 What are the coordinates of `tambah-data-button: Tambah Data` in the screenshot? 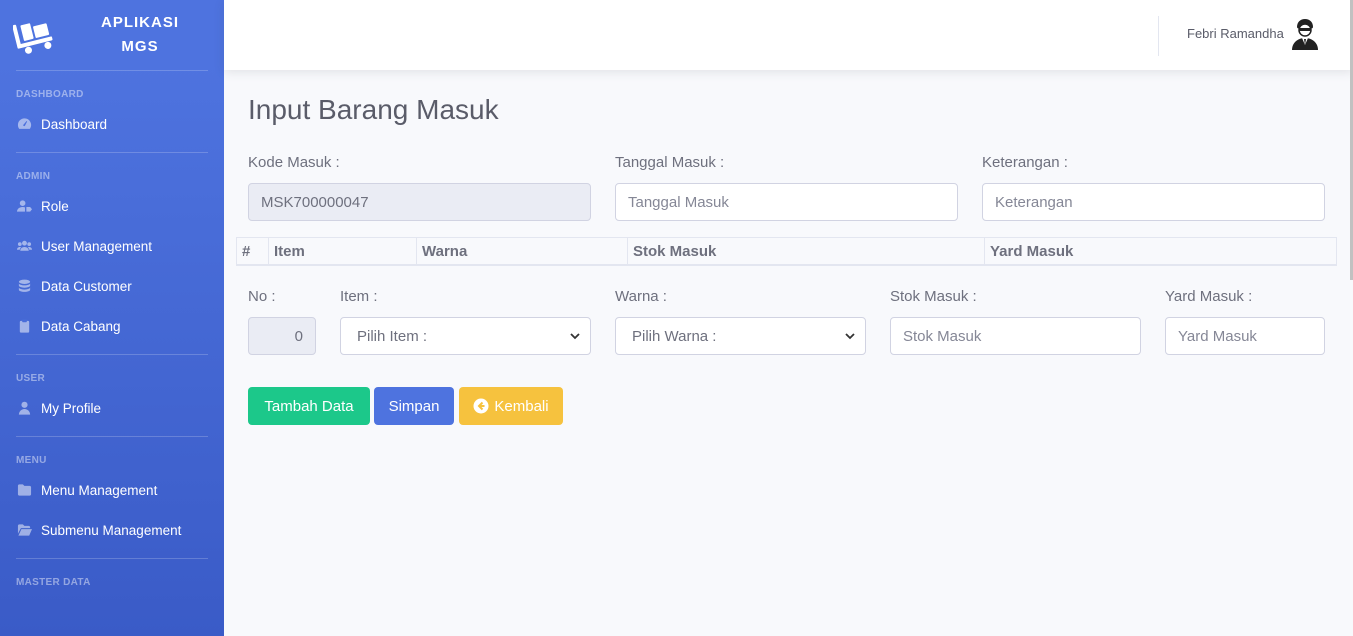 It's located at (309, 406).